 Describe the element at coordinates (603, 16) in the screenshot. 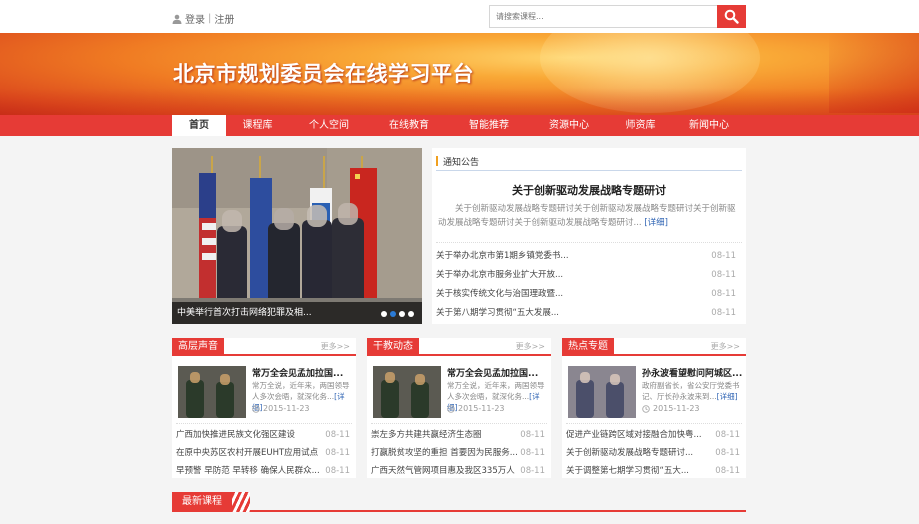

I see `search-input` at that location.